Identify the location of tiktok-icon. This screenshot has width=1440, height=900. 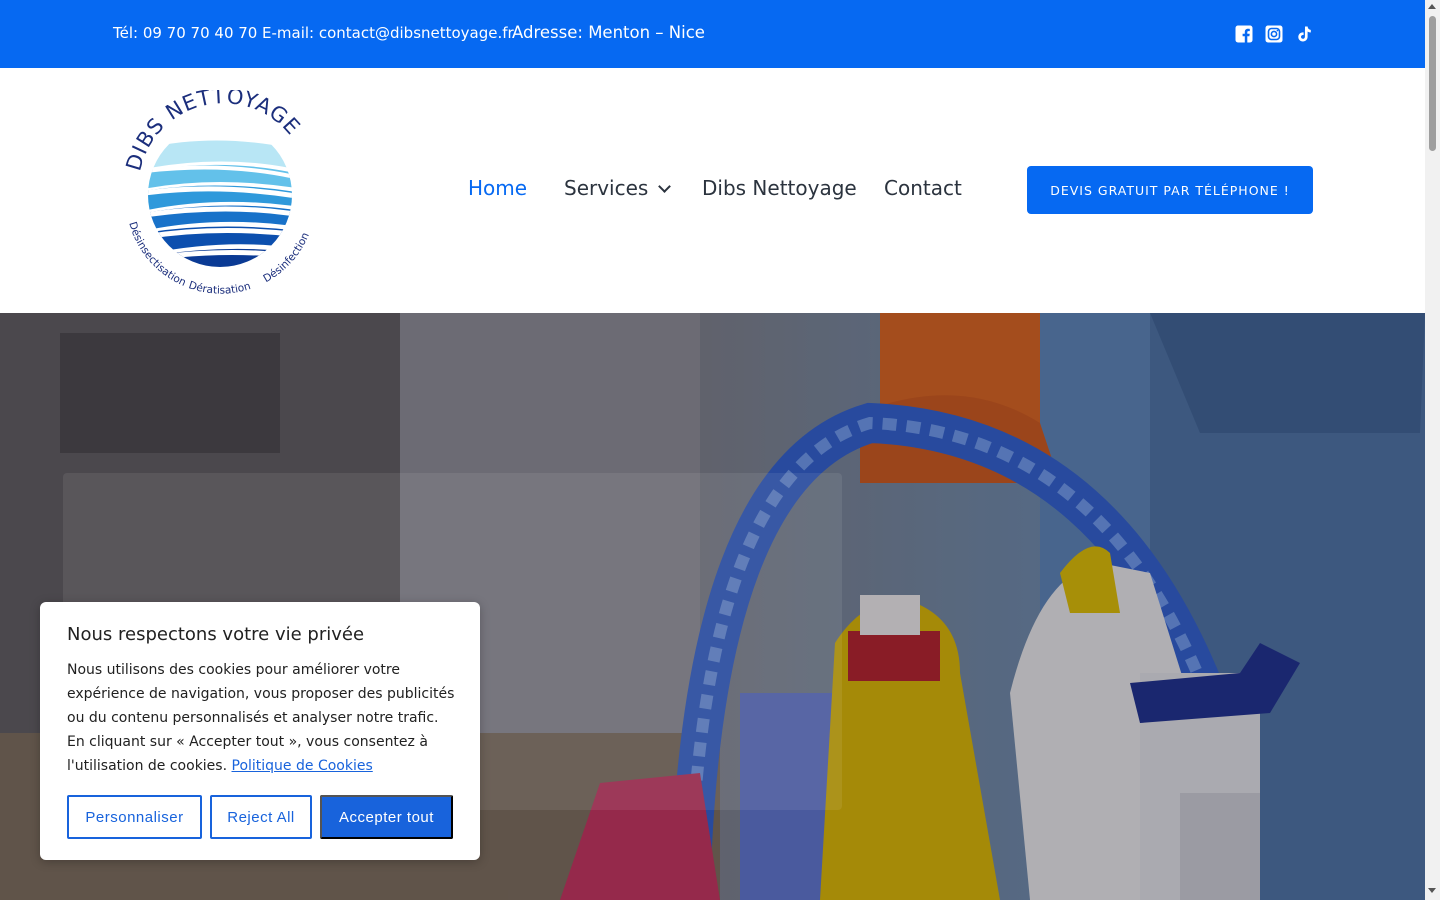
(1304, 34).